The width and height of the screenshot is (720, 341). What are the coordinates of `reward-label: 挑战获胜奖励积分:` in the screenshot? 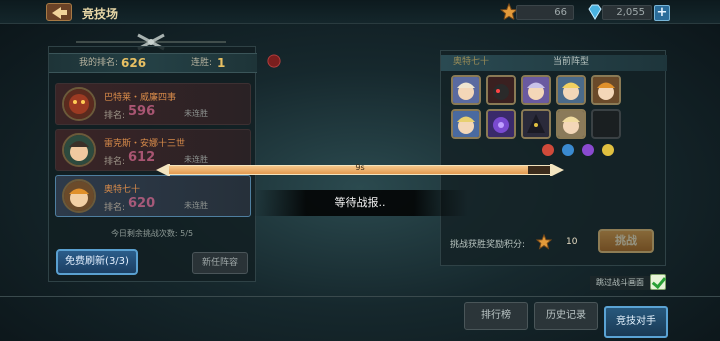 It's located at (488, 245).